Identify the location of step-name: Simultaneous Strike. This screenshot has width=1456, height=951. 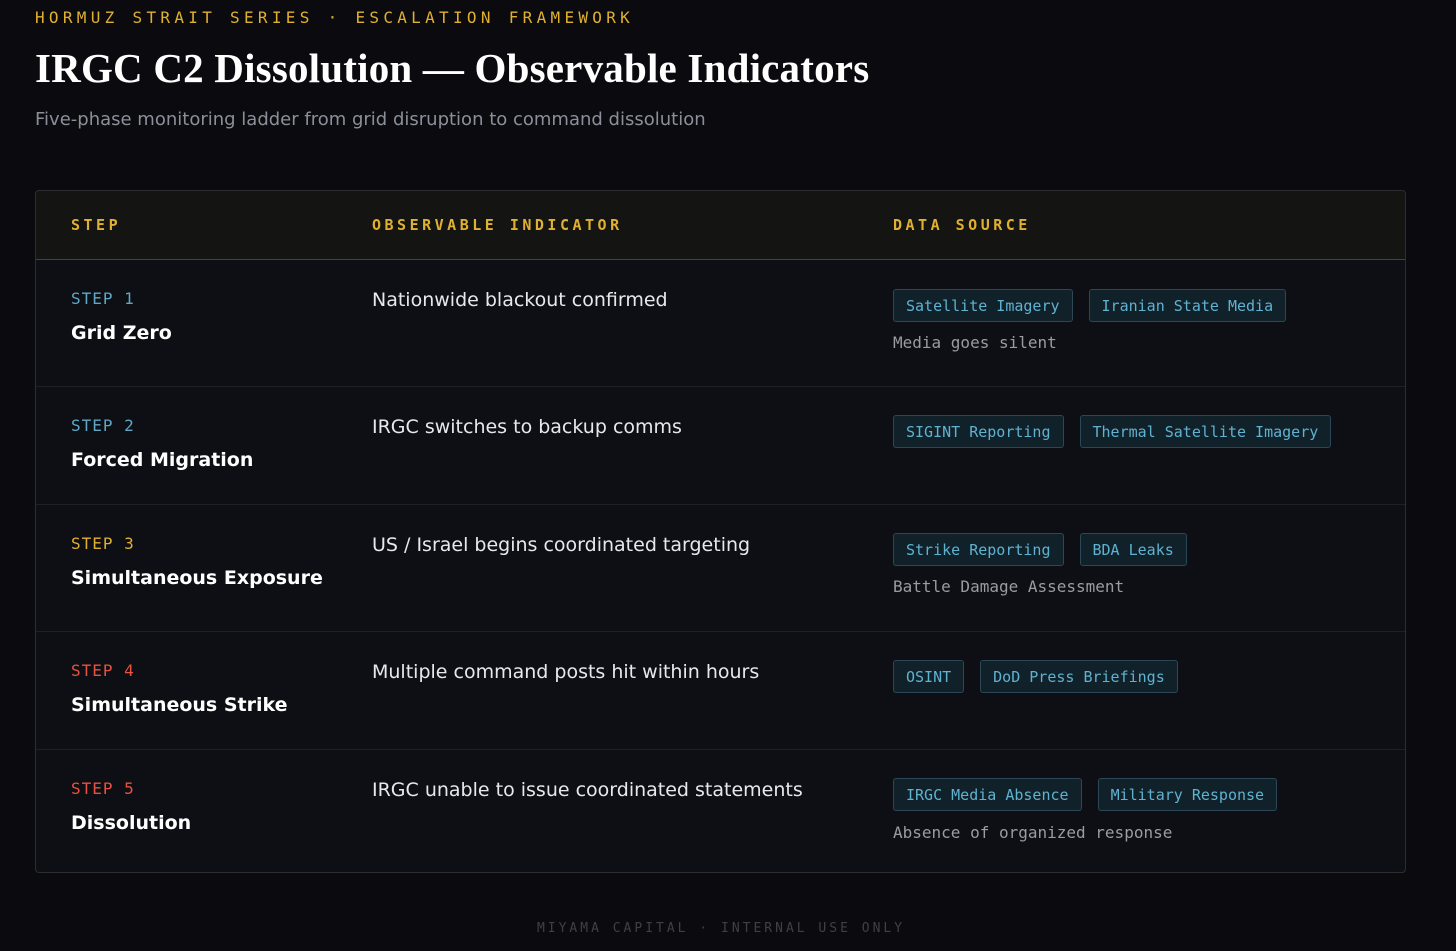
(179, 705).